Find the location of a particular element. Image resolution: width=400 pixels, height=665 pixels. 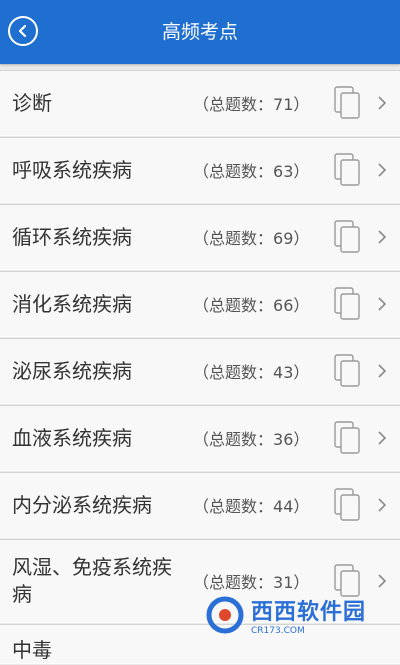

watermark-url: CR173.COM is located at coordinates (278, 631).